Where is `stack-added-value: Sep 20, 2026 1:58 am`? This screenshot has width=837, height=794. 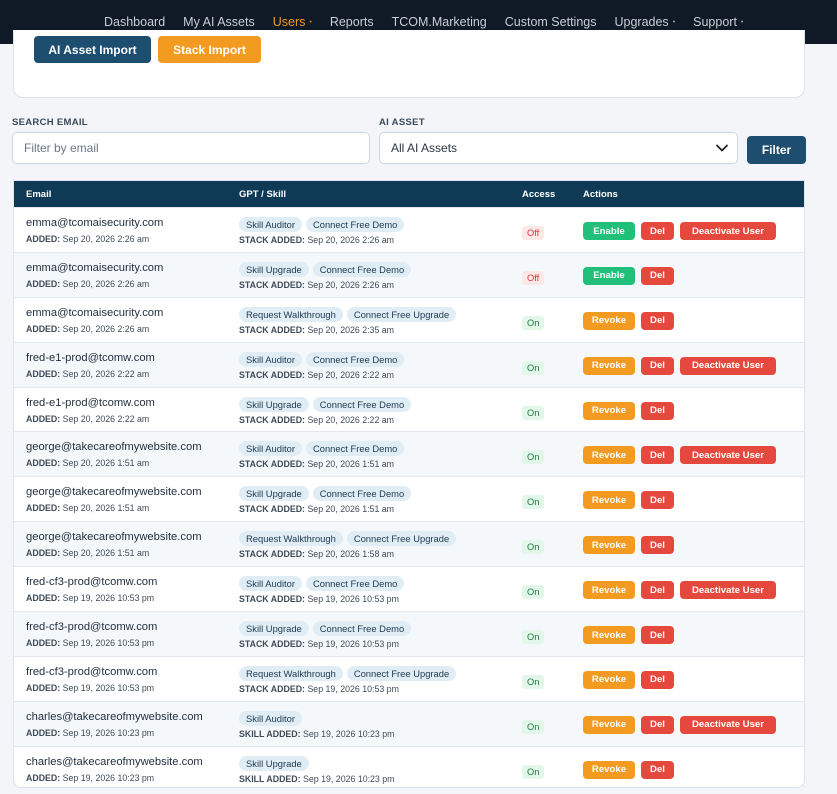 stack-added-value: Sep 20, 2026 1:58 am is located at coordinates (351, 554).